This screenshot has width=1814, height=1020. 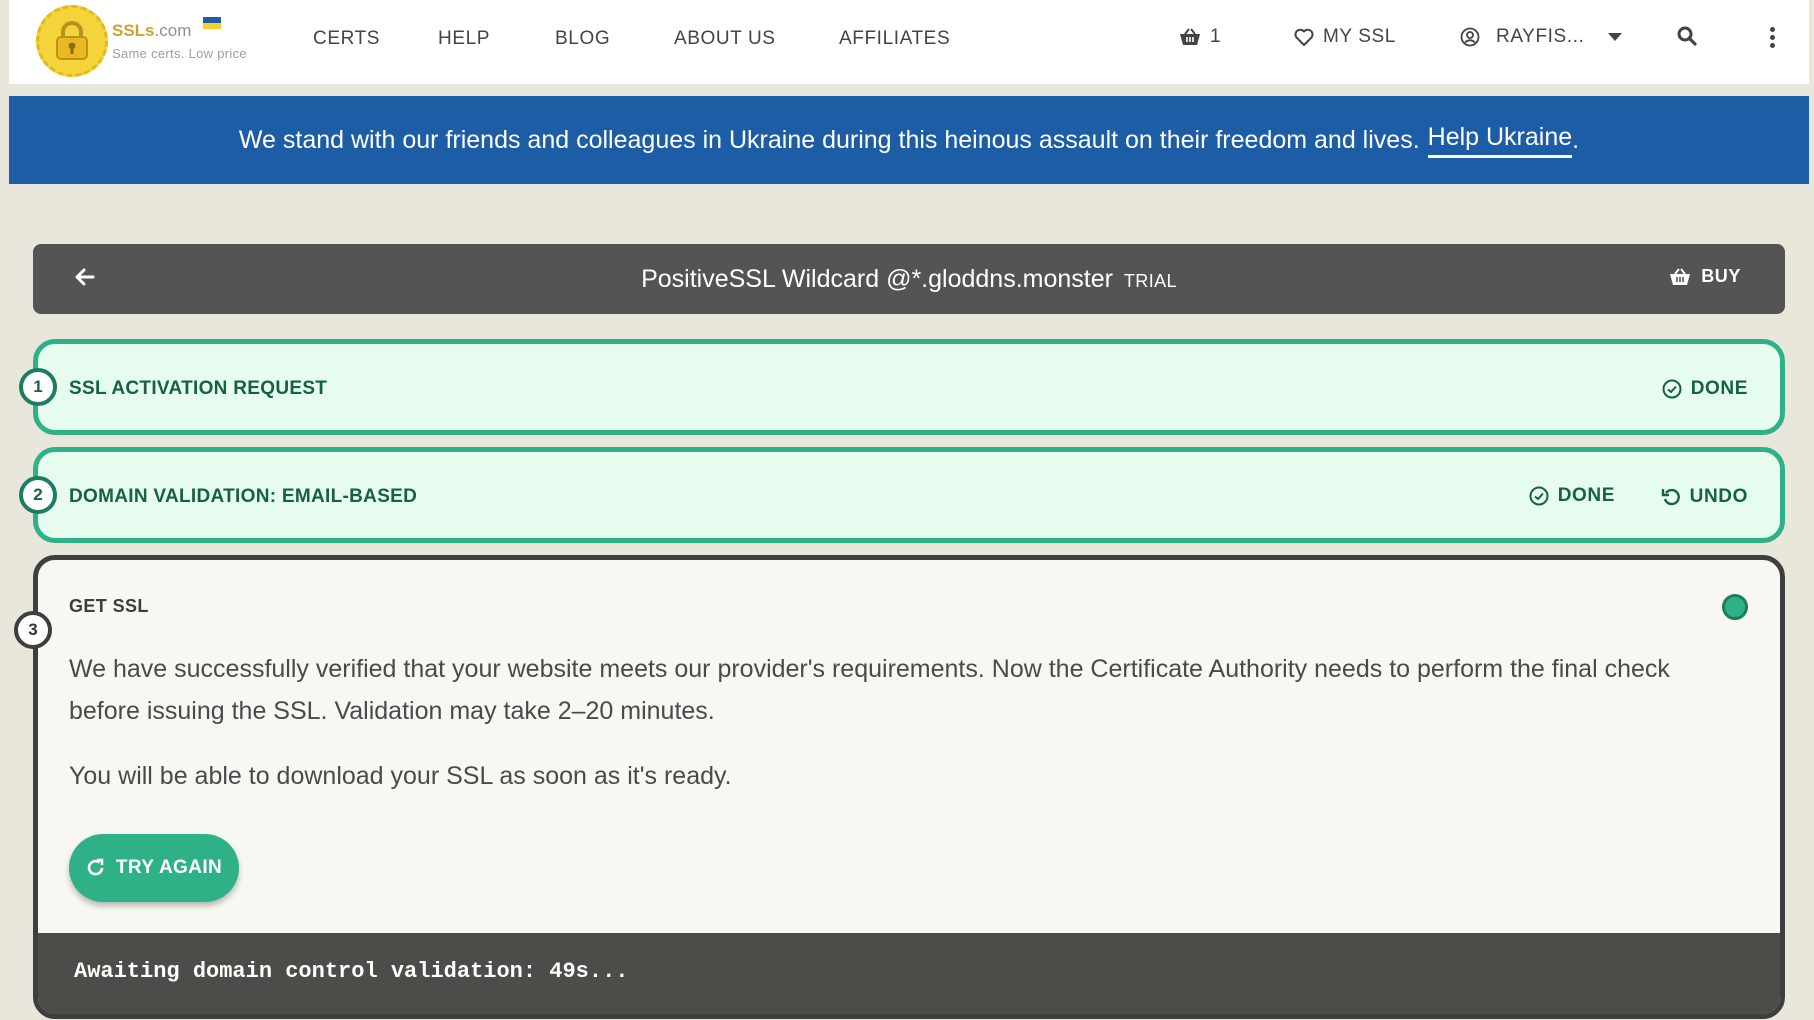 I want to click on more-options-icon, so click(x=1772, y=38).